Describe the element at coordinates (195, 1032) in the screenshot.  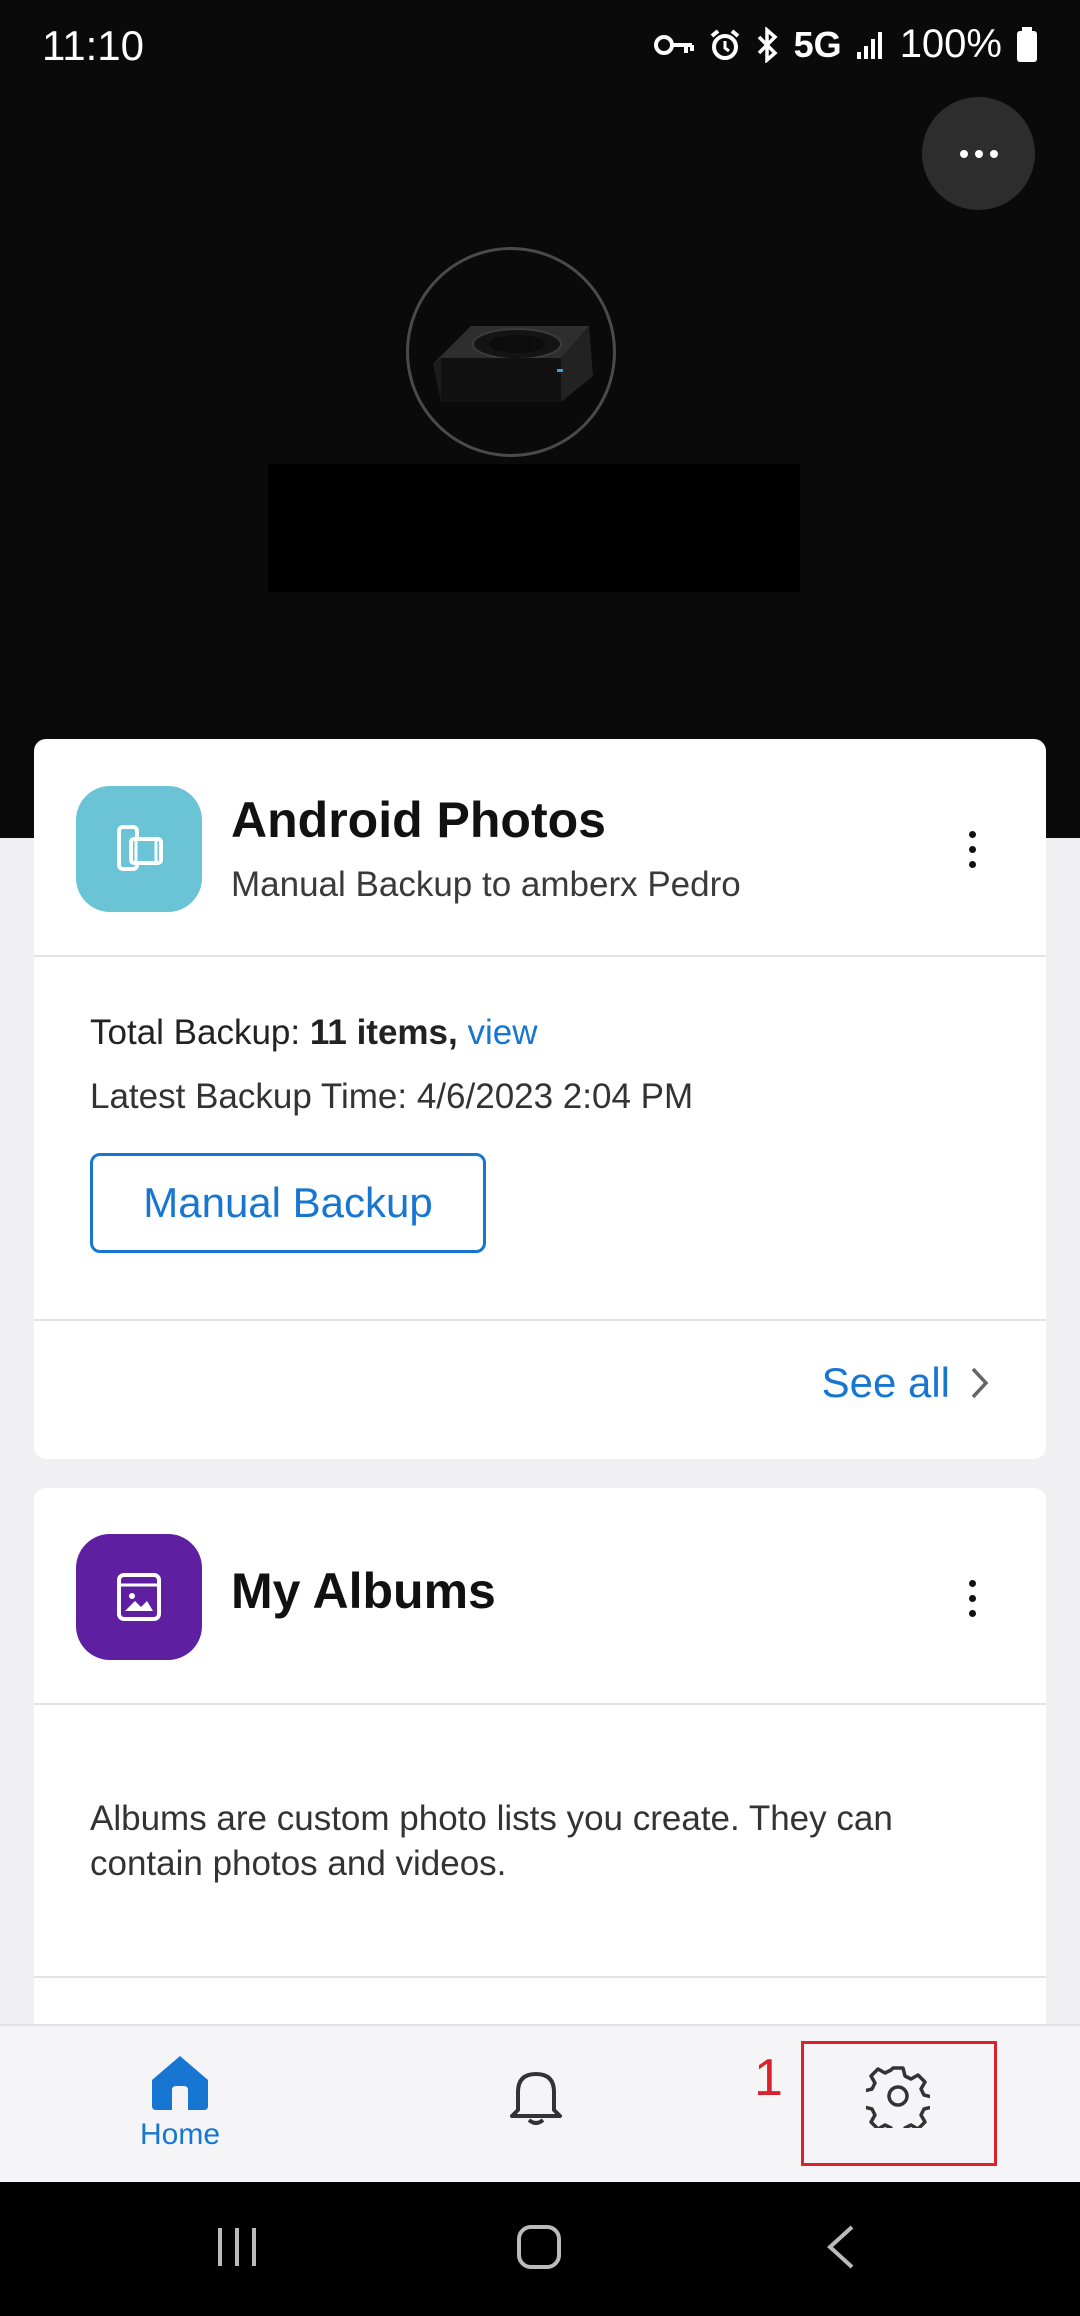
I see `total-backup-label: Total Backup:` at that location.